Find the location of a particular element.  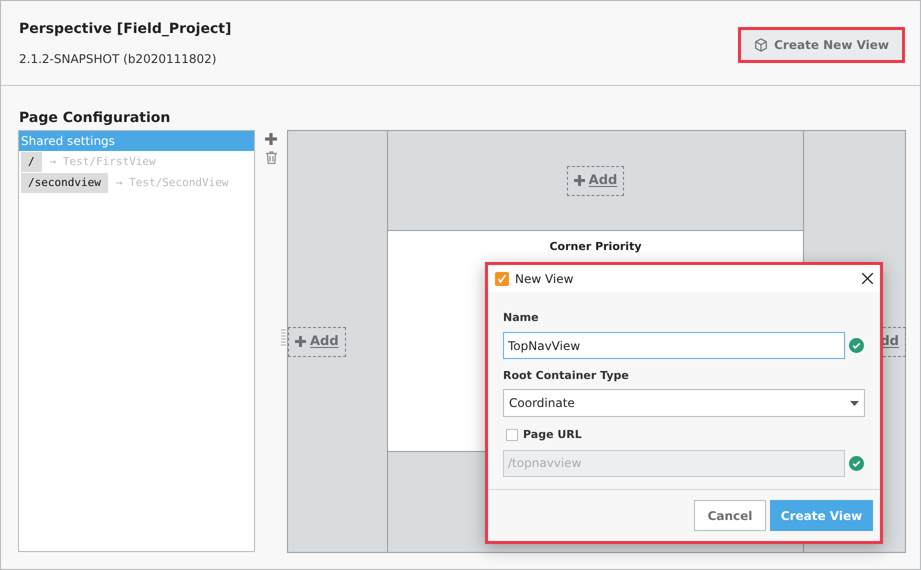

cube-icon is located at coordinates (761, 45).